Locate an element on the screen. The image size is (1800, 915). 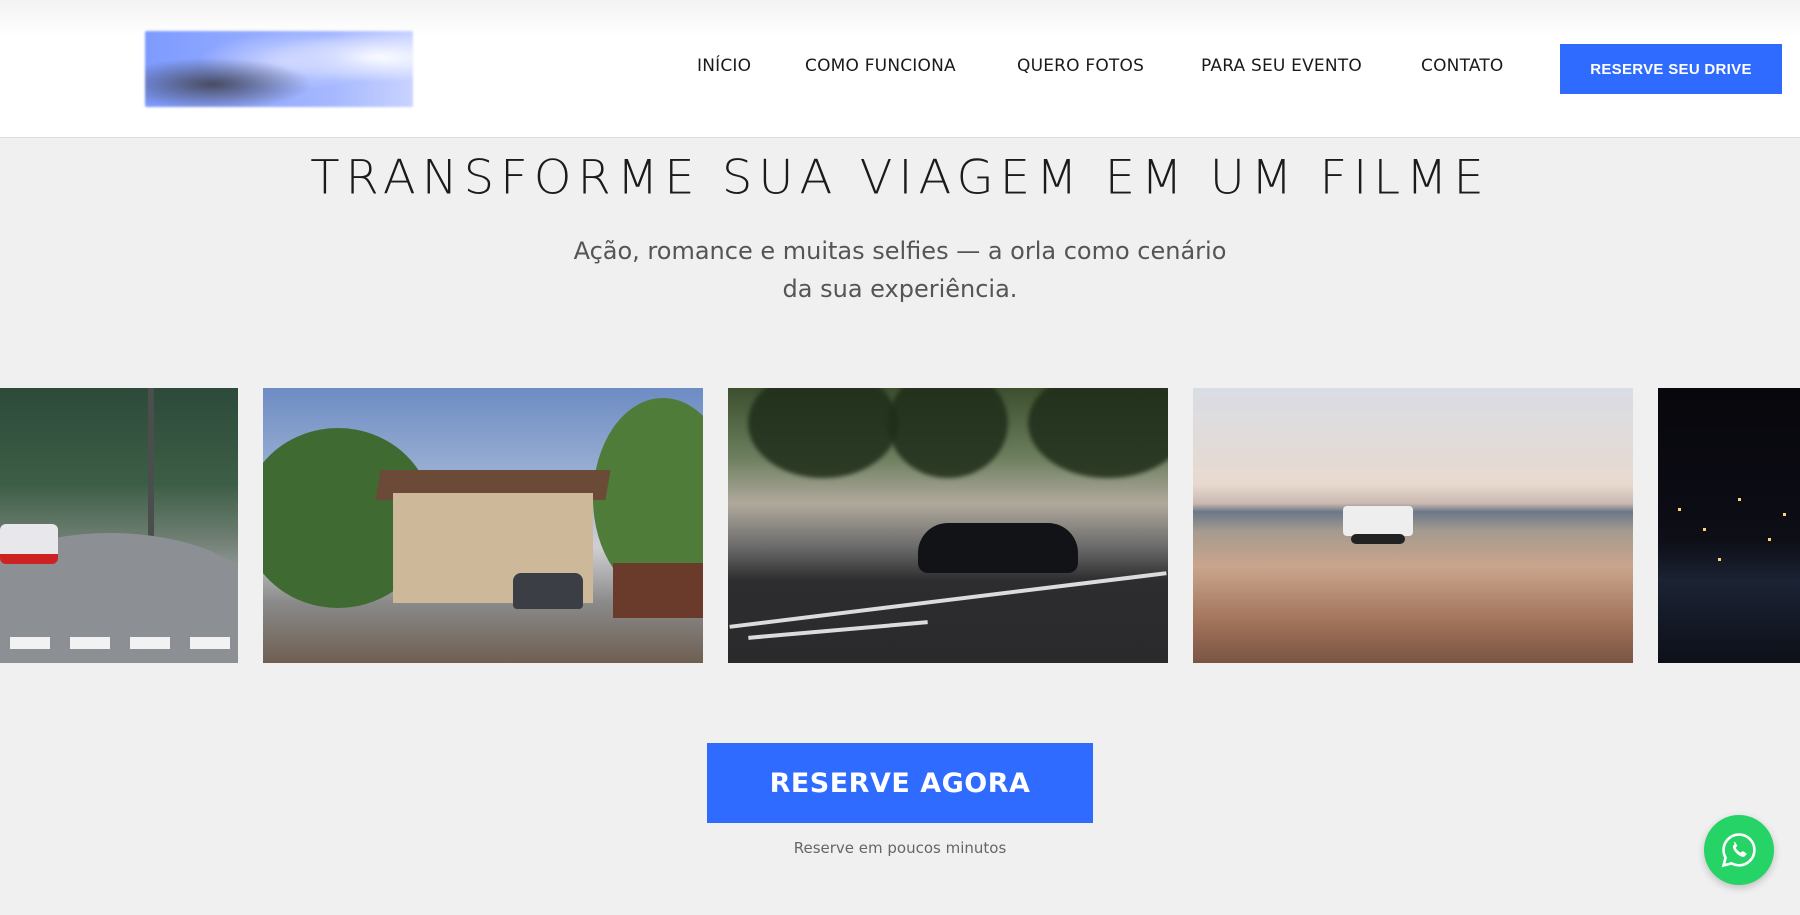
jeep-beach-sunset-photo is located at coordinates (1413, 525).